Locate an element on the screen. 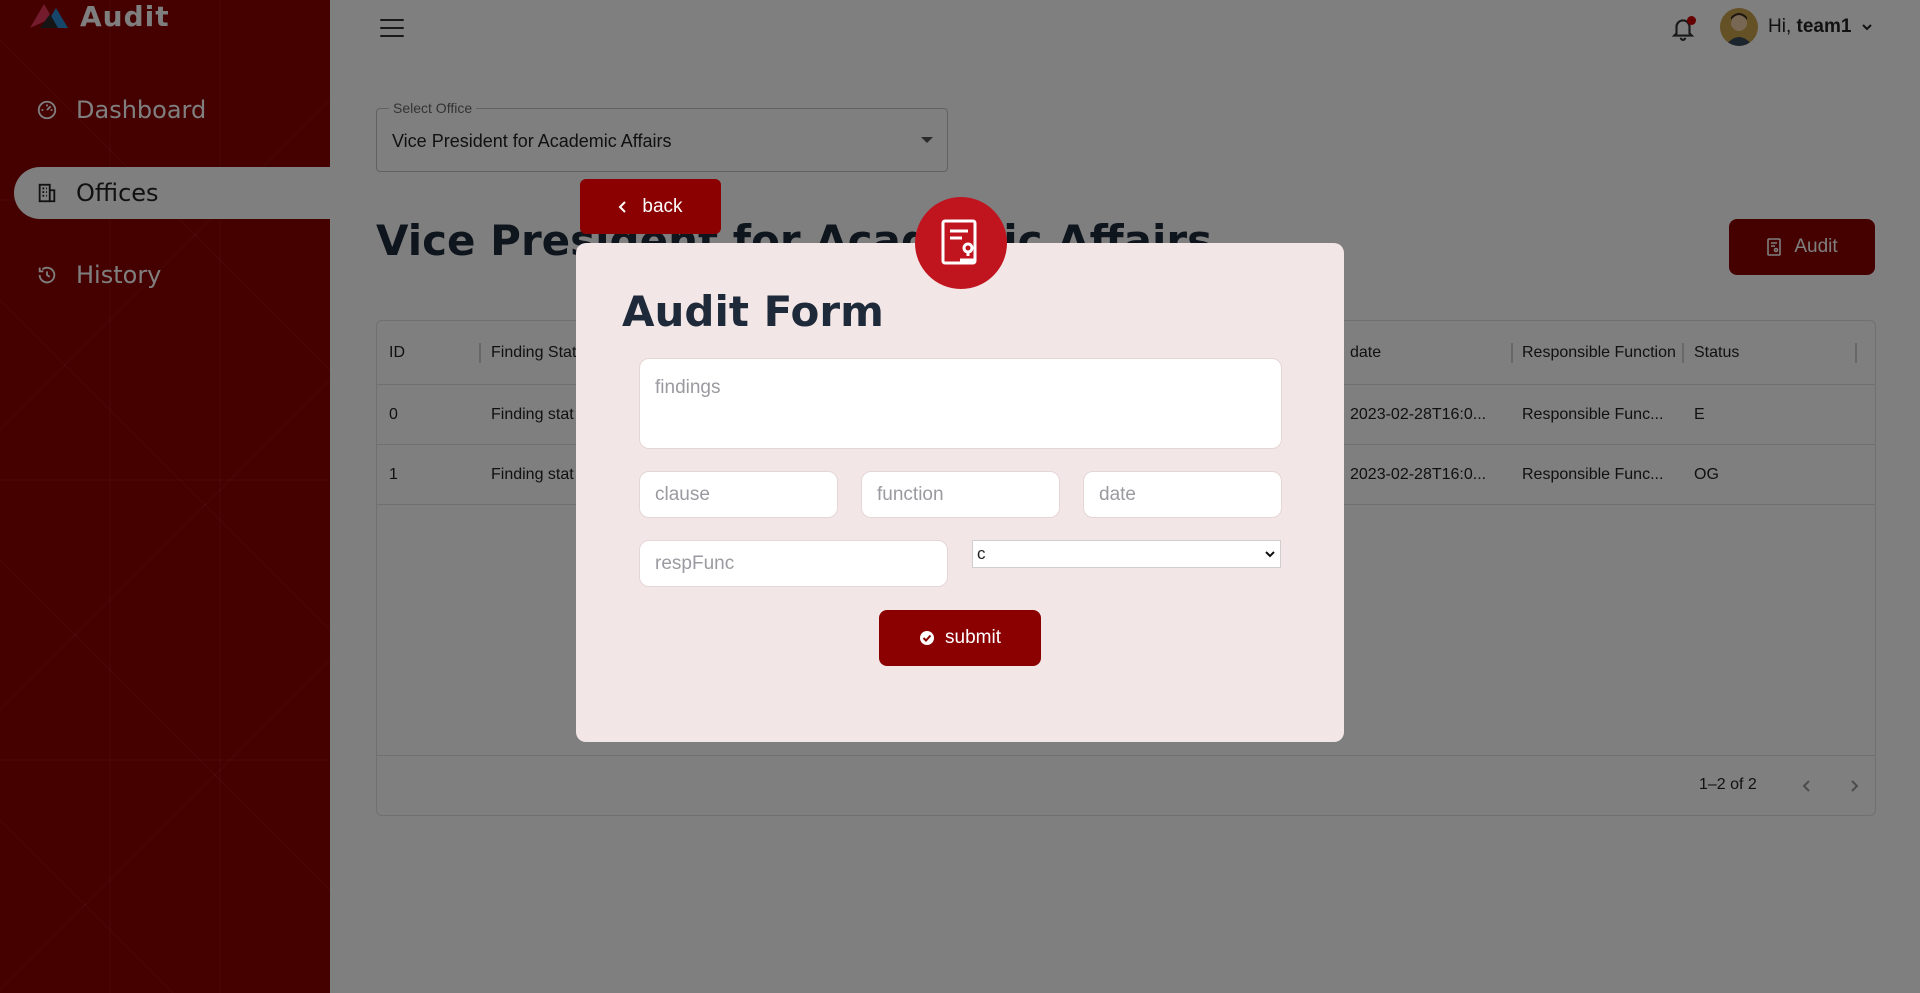 This screenshot has height=993, width=1920. submit-button-label: submit is located at coordinates (973, 637).